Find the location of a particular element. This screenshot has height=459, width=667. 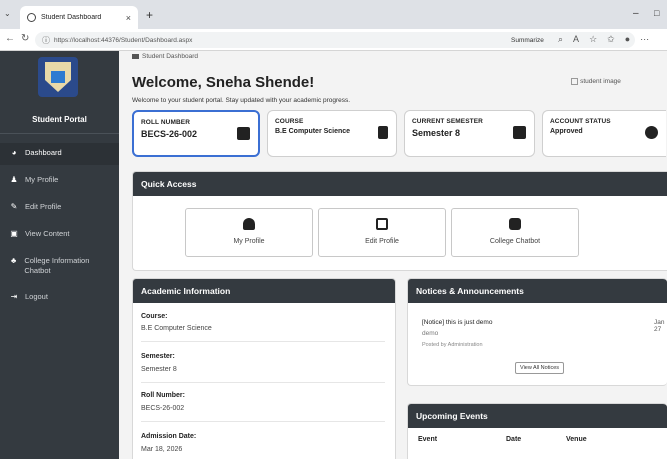

browser-tab: Student Dashboard × is located at coordinates (79, 17).